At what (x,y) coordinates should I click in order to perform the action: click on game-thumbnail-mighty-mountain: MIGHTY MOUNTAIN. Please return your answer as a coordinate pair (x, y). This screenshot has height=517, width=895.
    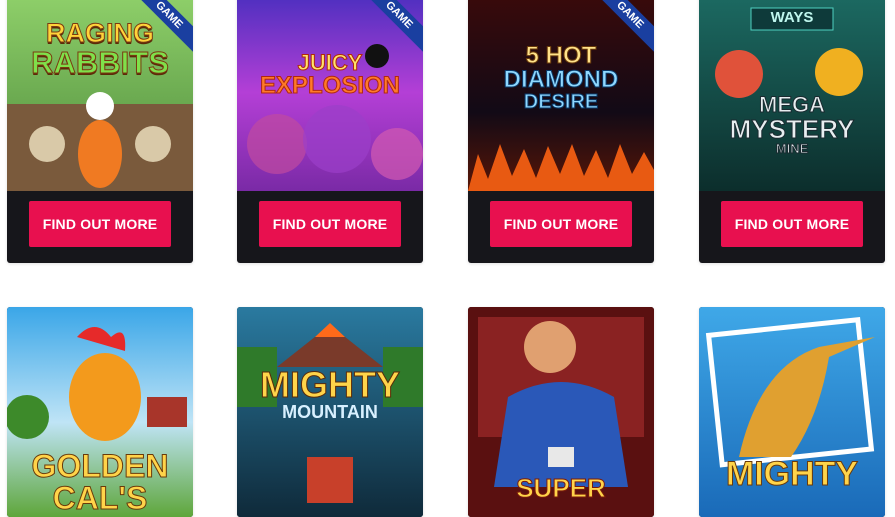
    Looking at the image, I should click on (330, 412).